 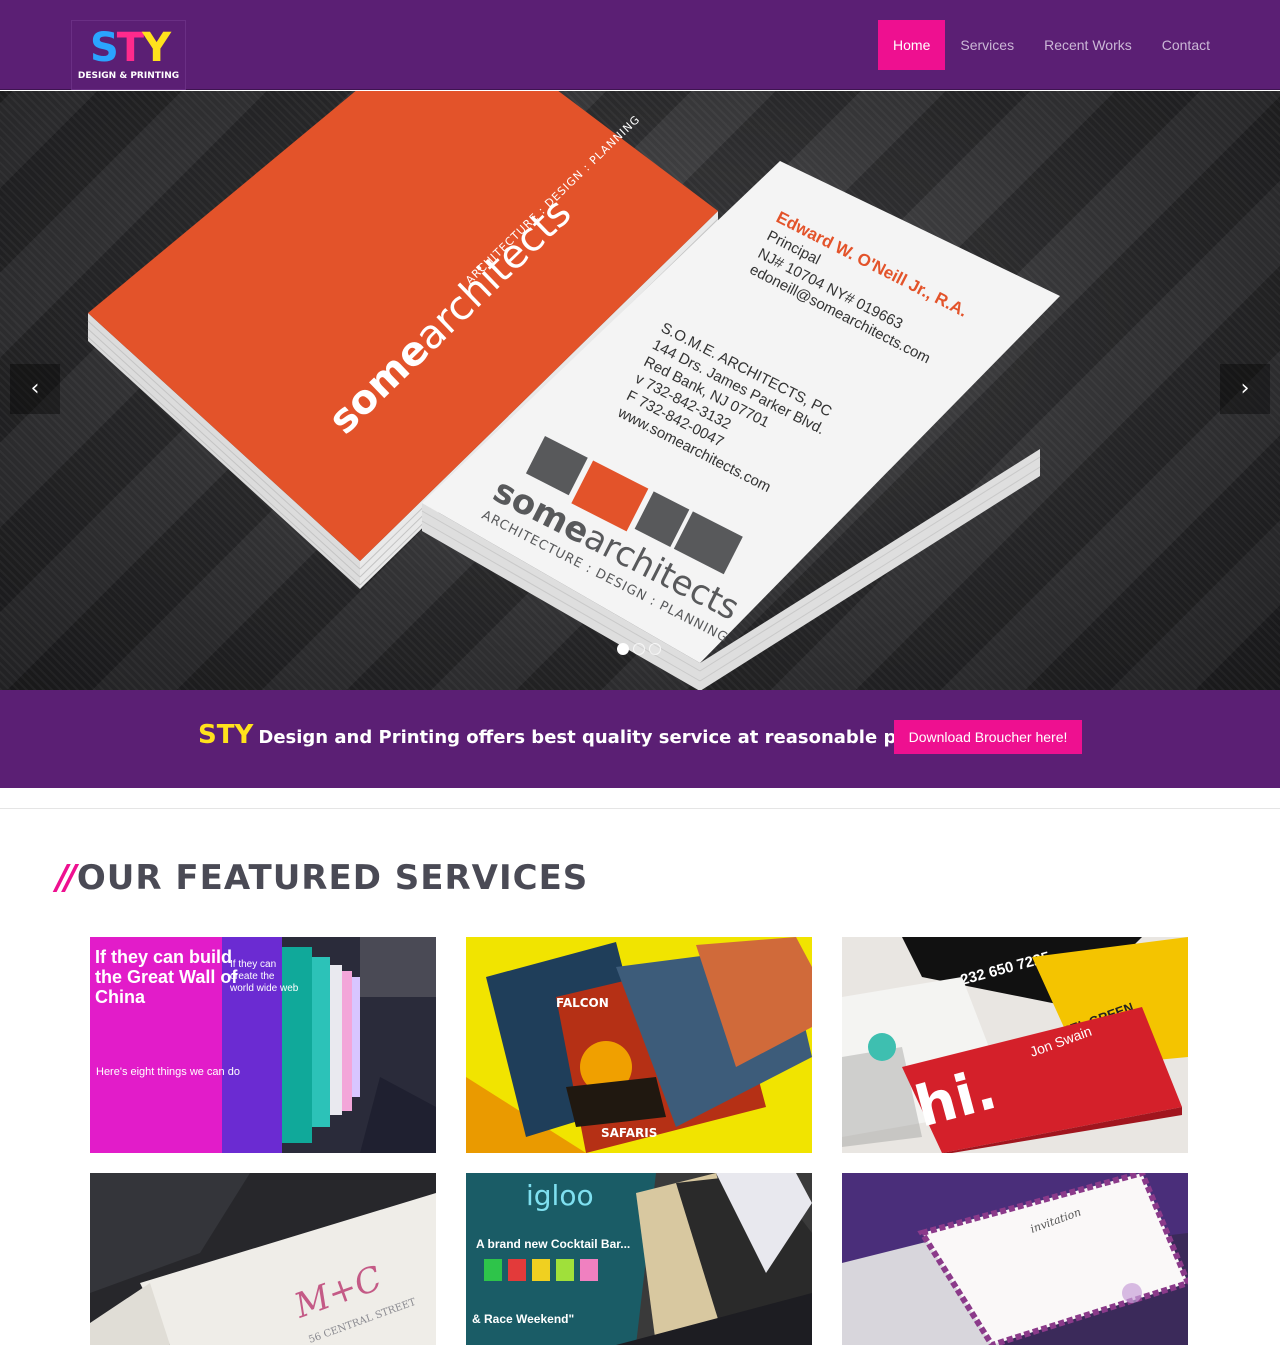 I want to click on service-image-invitations: invitation, so click(x=1015, y=1259).